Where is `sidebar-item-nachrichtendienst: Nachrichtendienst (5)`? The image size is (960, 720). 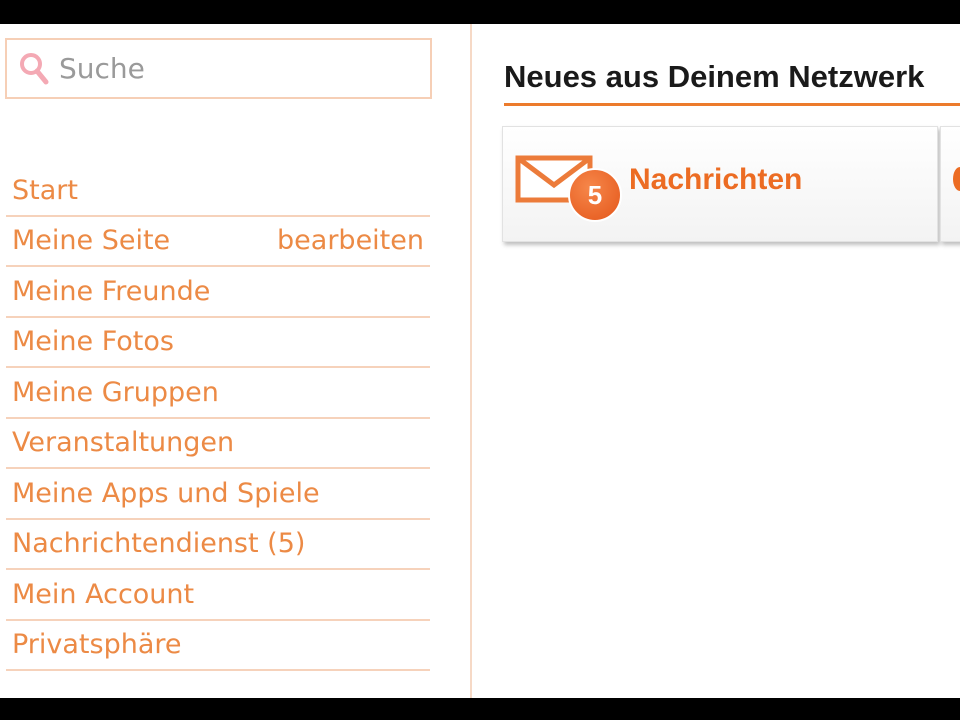
sidebar-item-nachrichtendienst: Nachrichtendienst (5) is located at coordinates (218, 545).